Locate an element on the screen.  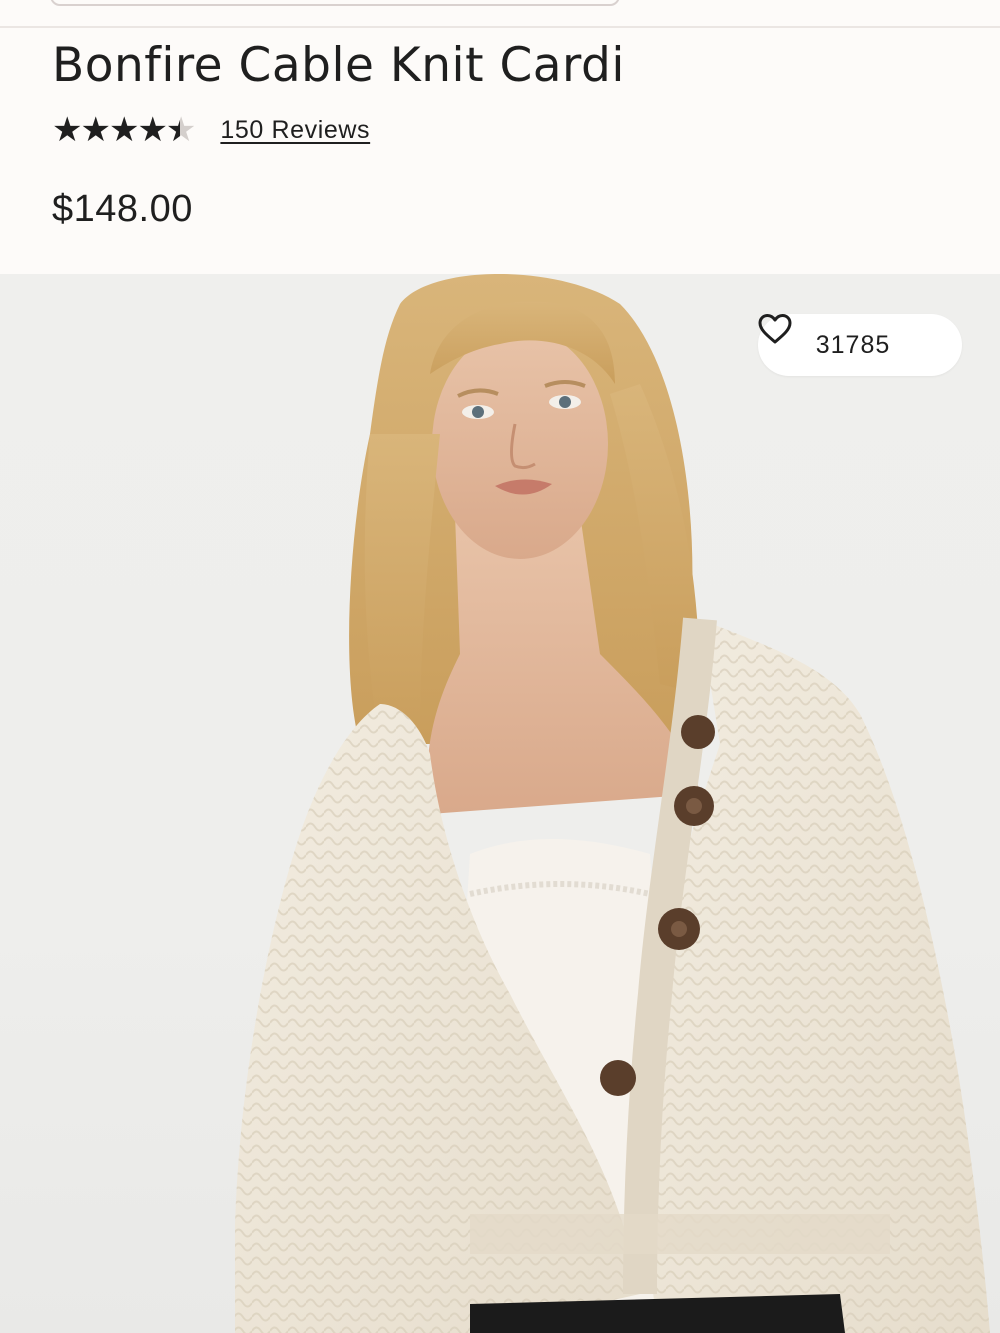
favorite-button: 31785 is located at coordinates (860, 345).